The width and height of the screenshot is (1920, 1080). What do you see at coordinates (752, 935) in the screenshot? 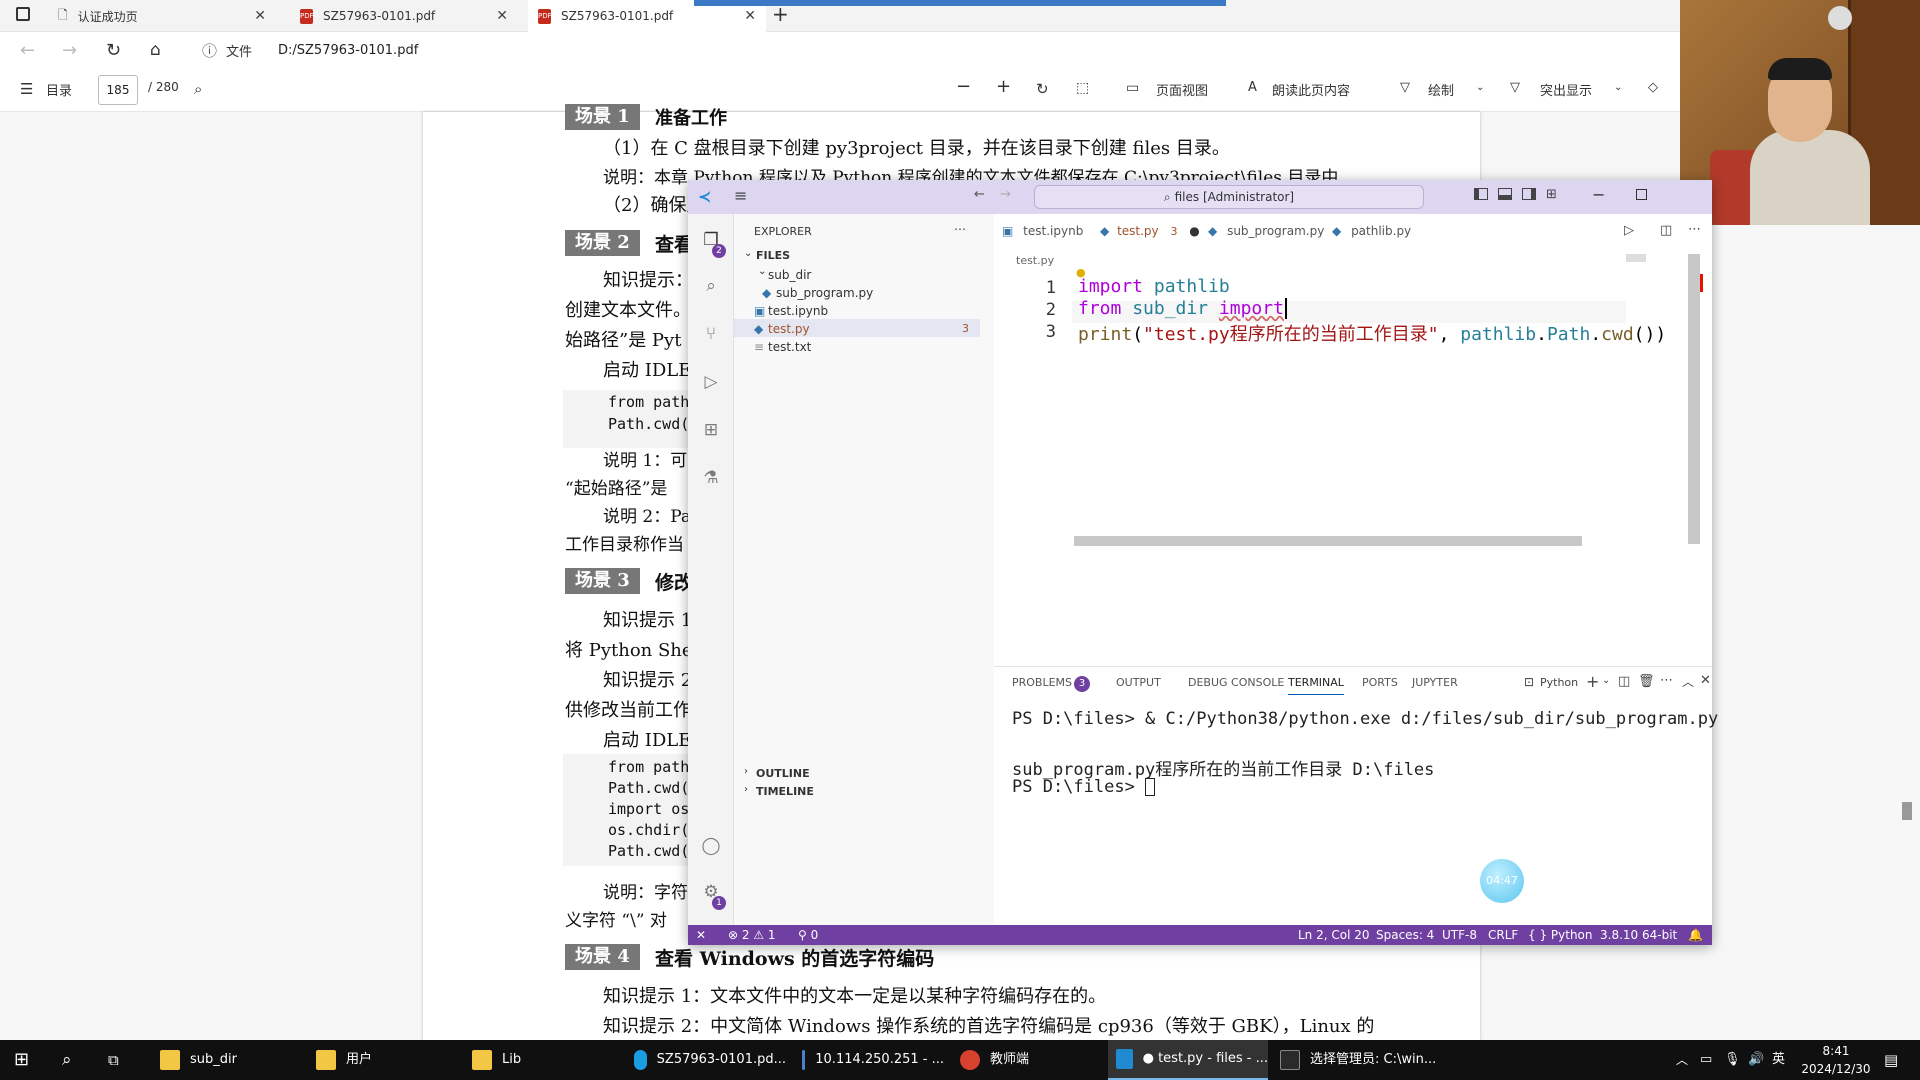
I see `errors-warnings: ⊗ 2 ⚠ 1` at bounding box center [752, 935].